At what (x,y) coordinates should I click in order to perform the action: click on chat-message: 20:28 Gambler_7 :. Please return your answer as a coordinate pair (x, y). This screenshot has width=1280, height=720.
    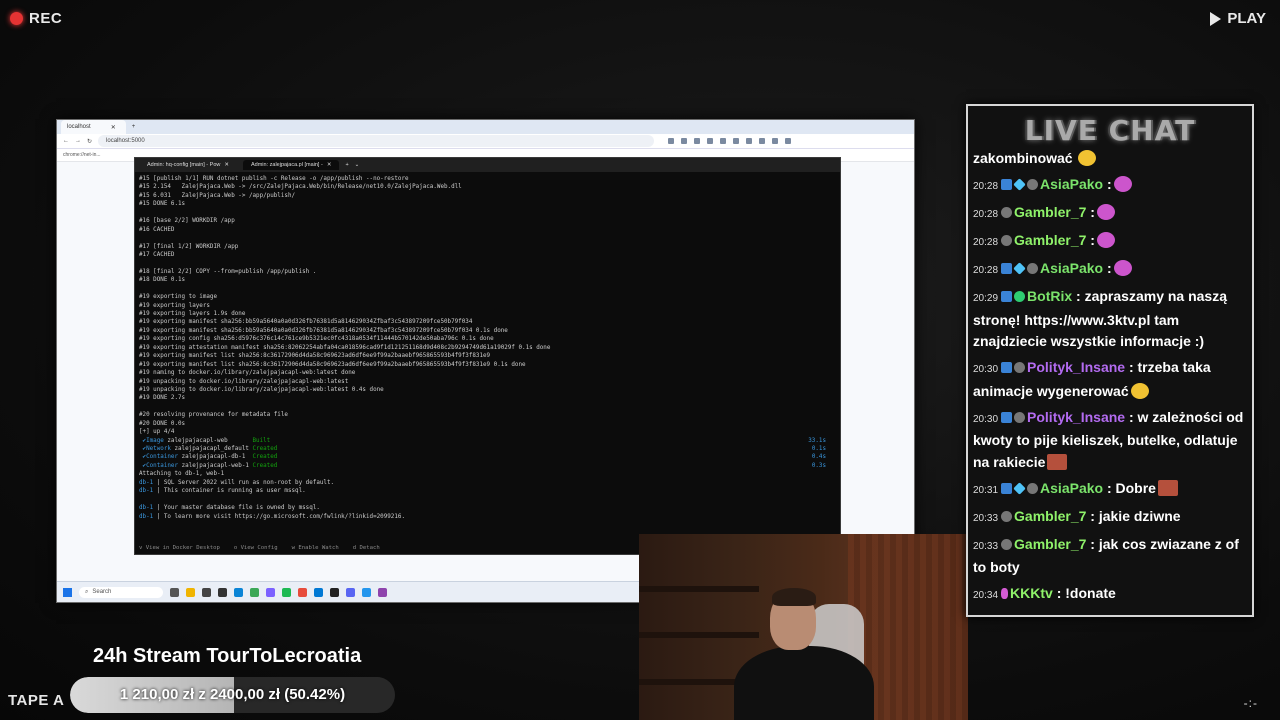
    Looking at the image, I should click on (1110, 242).